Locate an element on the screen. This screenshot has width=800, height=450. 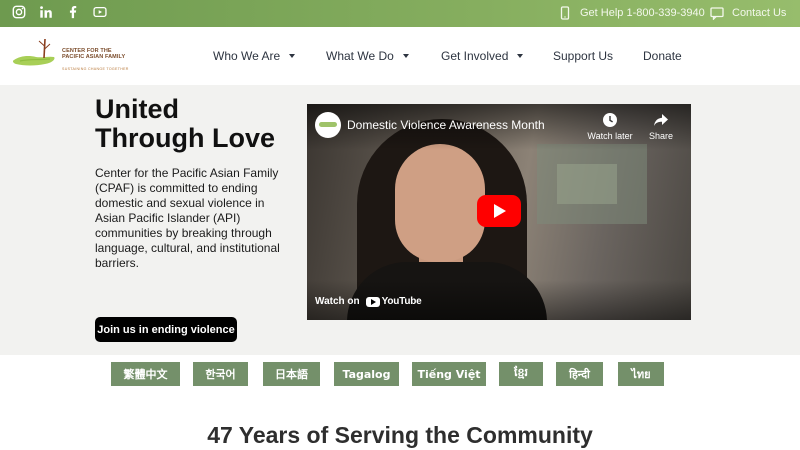
nav-donate: Donate is located at coordinates (662, 56).